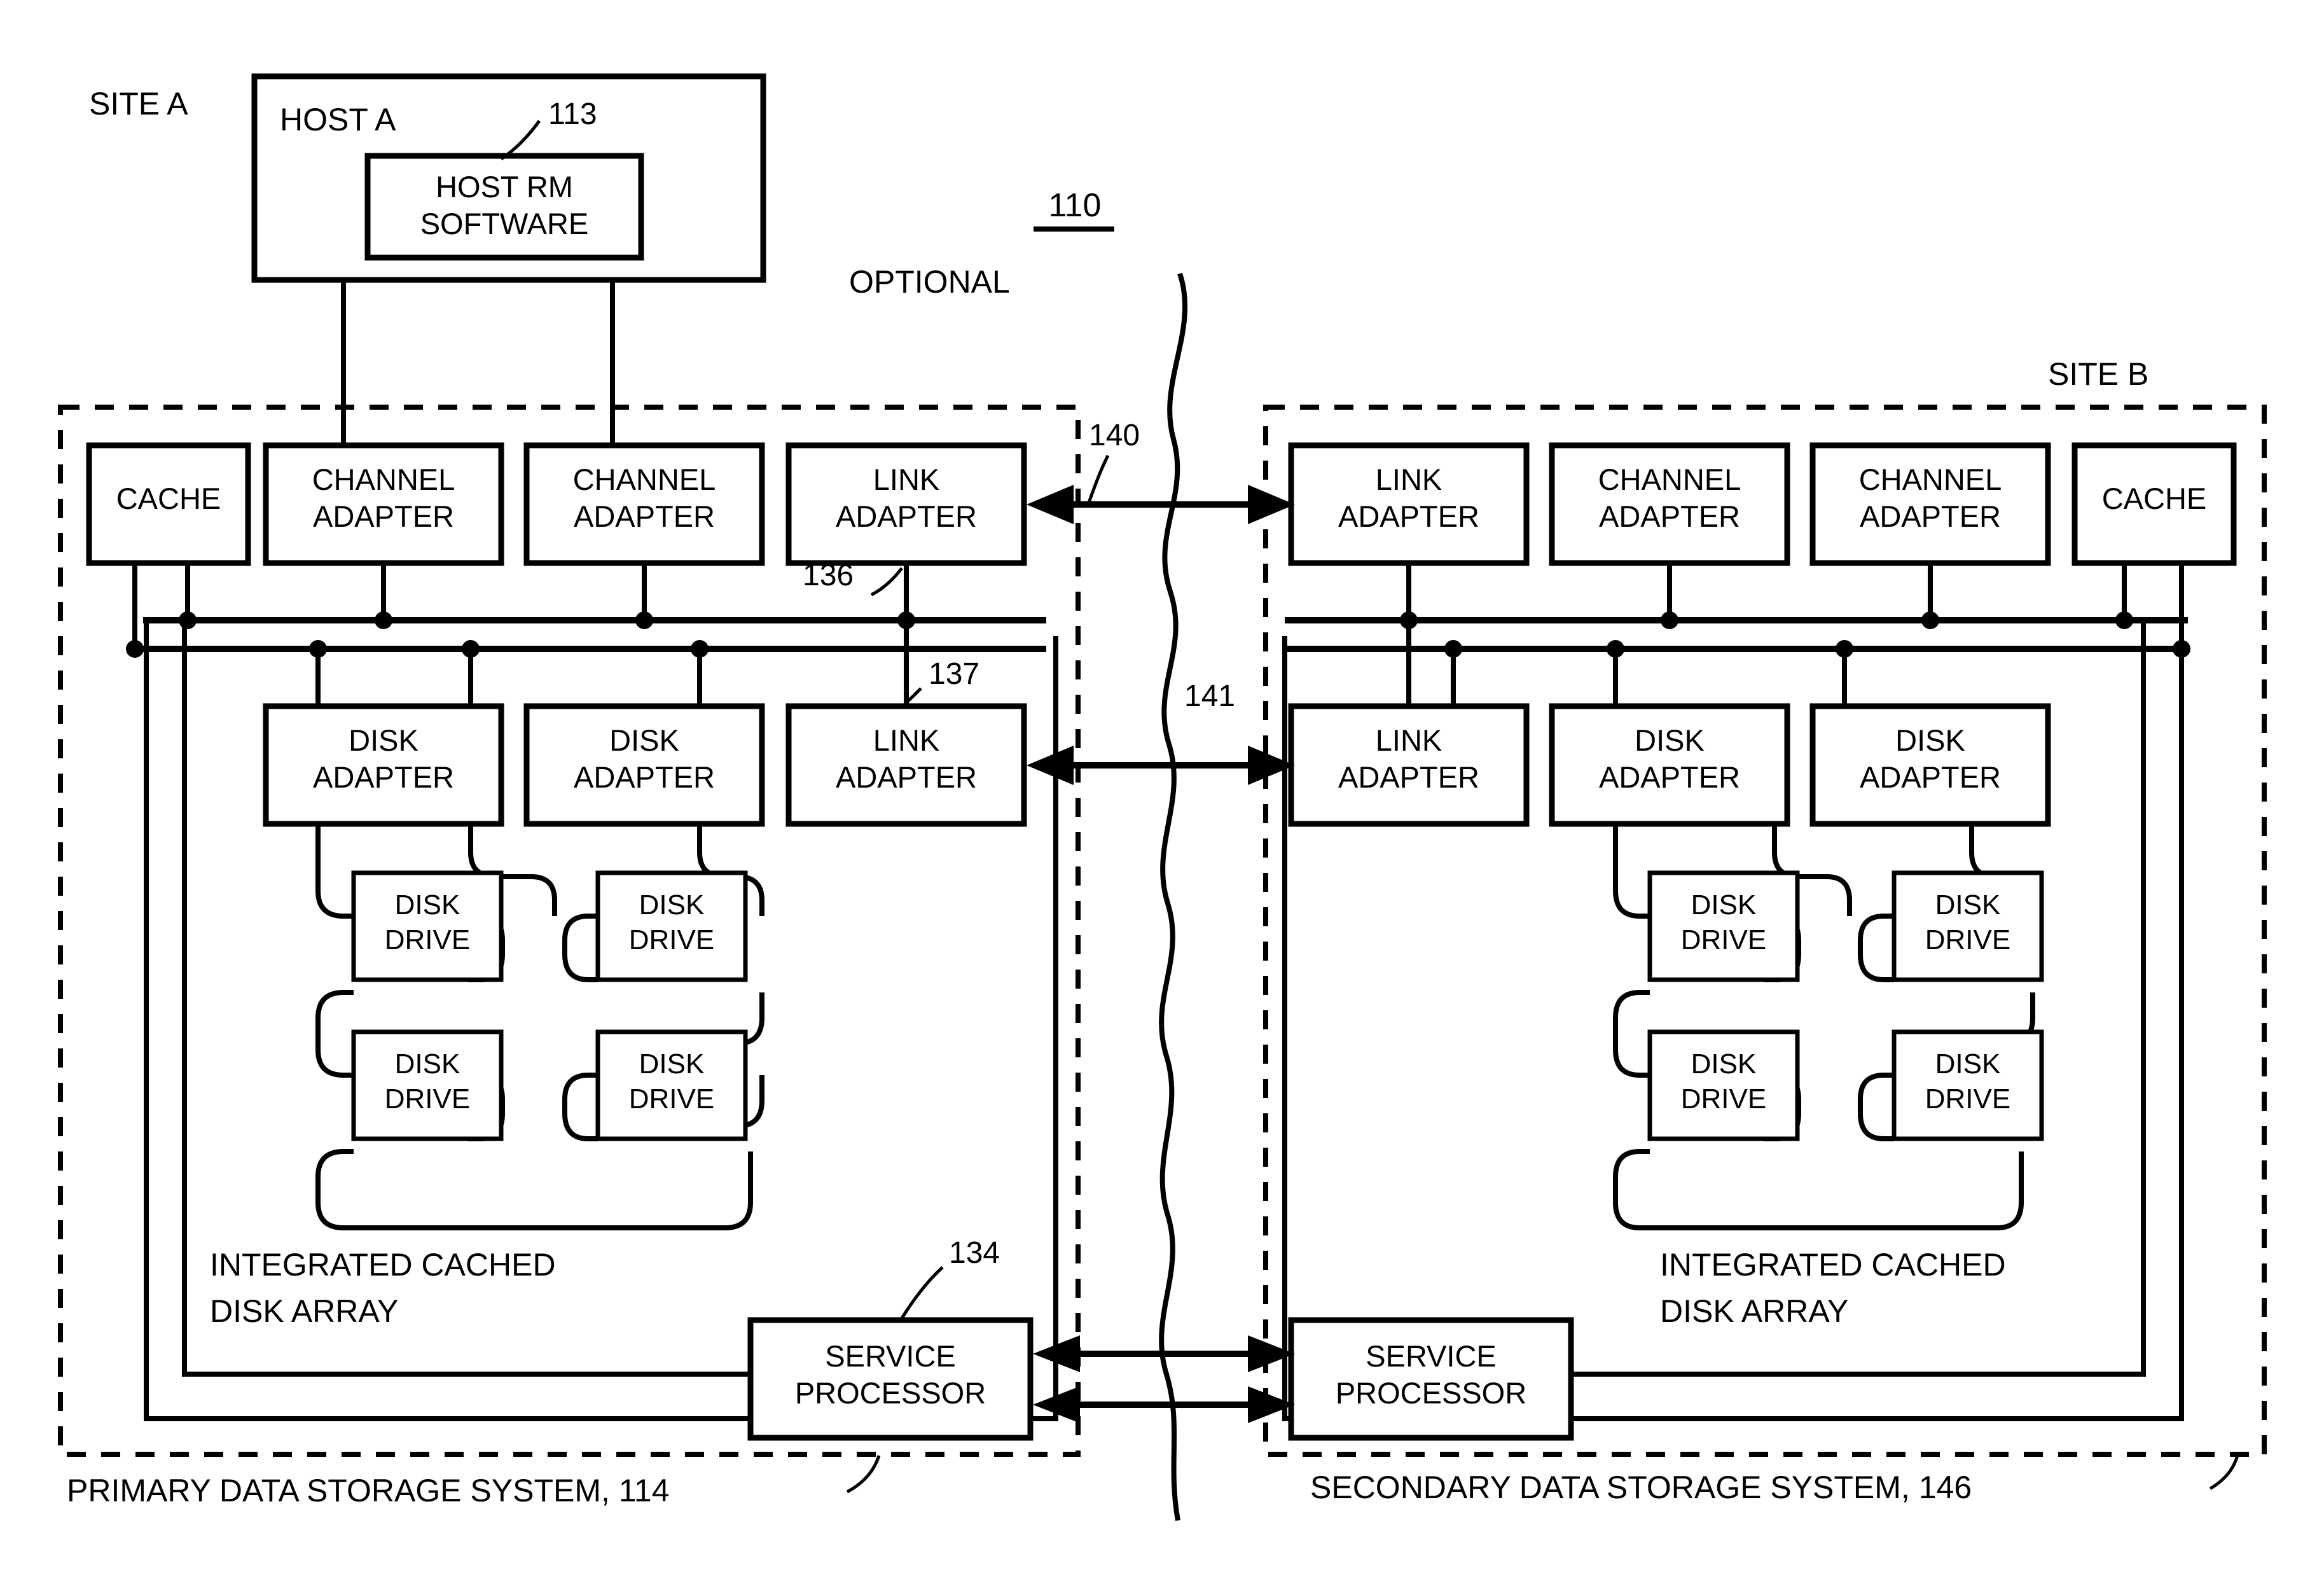 This screenshot has width=2324, height=1586. Describe the element at coordinates (1930, 740) in the screenshot. I see `secondary-disk-adapter-2-line1: DISK` at that location.